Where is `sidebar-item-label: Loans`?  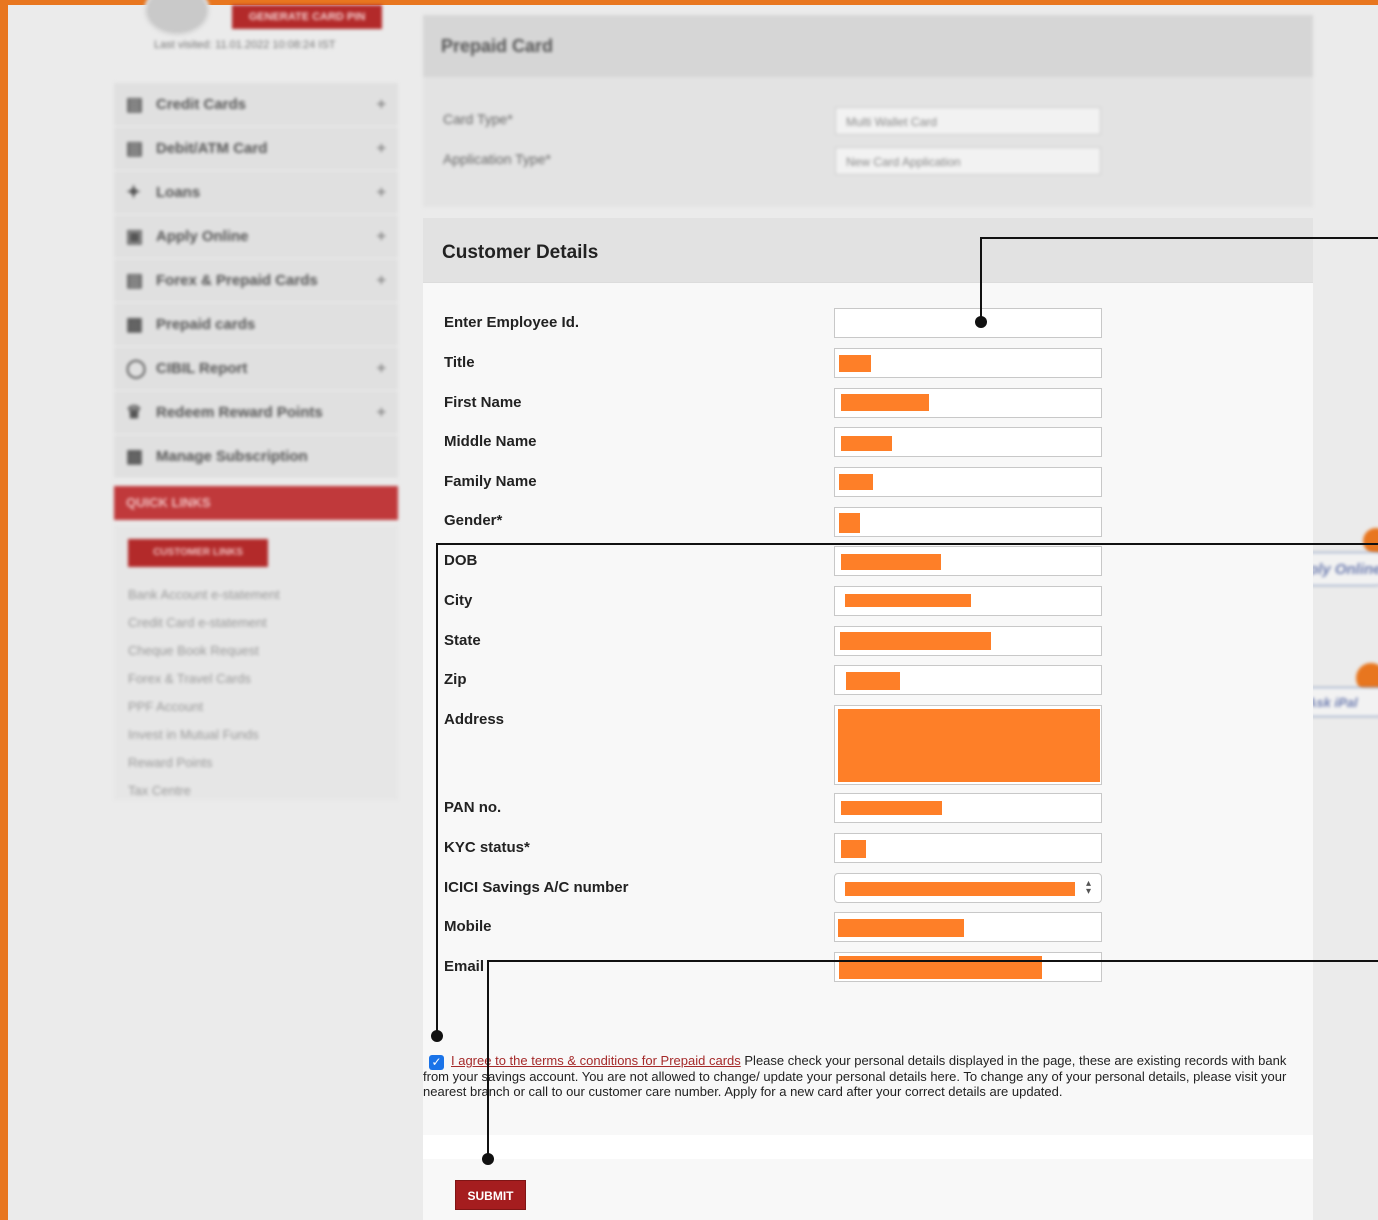 sidebar-item-label: Loans is located at coordinates (178, 192).